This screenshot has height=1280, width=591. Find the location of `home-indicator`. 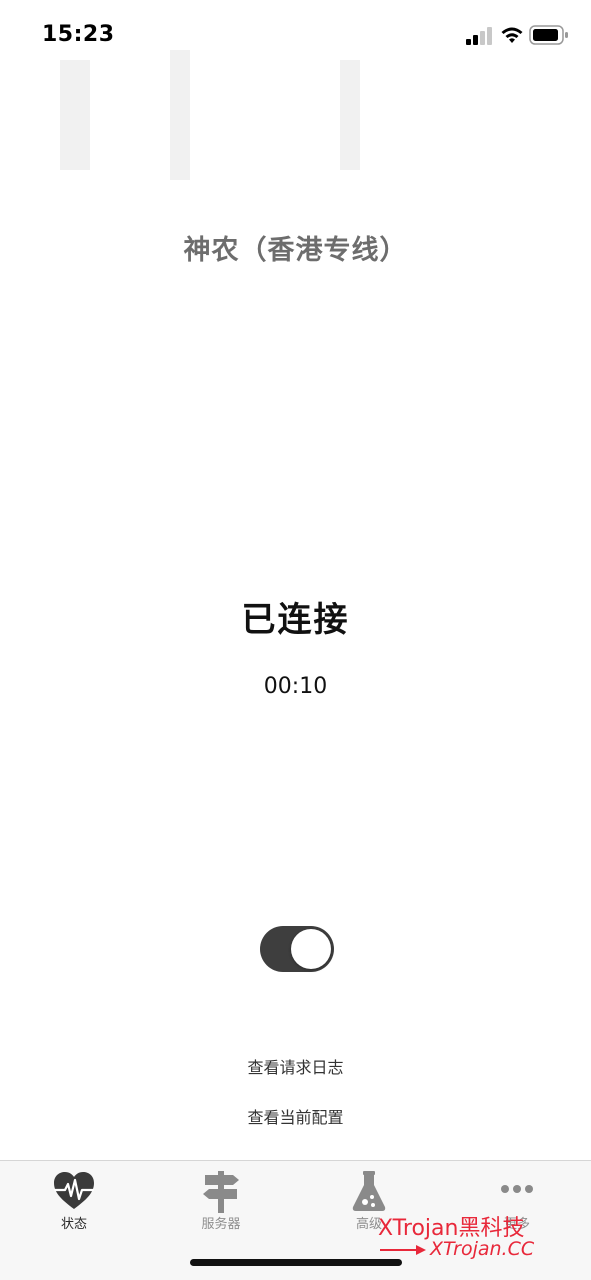

home-indicator is located at coordinates (296, 1262).